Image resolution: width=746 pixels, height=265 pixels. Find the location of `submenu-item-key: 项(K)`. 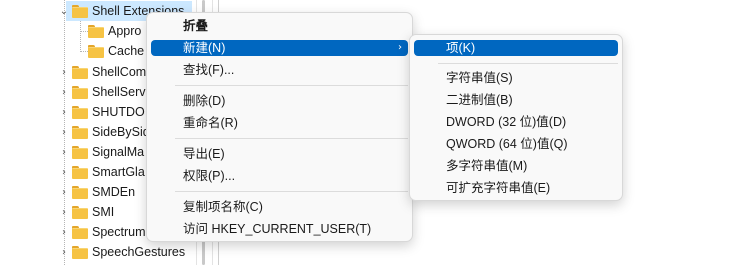

submenu-item-key: 项(K) is located at coordinates (516, 48).